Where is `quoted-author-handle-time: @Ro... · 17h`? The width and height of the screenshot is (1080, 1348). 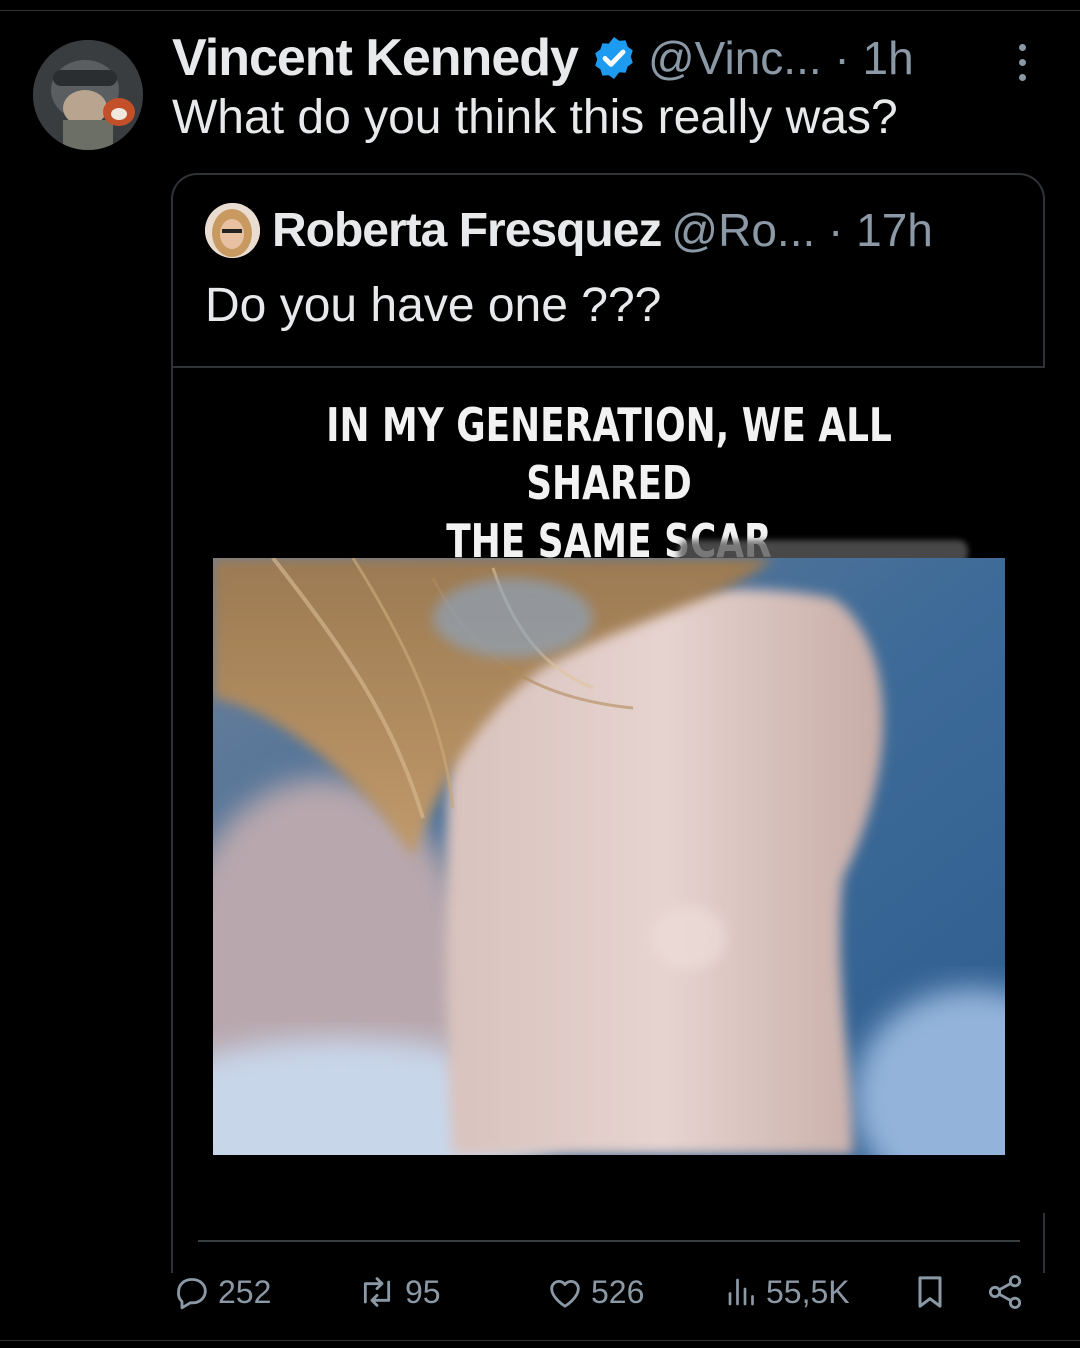
quoted-author-handle-time: @Ro... · 17h is located at coordinates (801, 230).